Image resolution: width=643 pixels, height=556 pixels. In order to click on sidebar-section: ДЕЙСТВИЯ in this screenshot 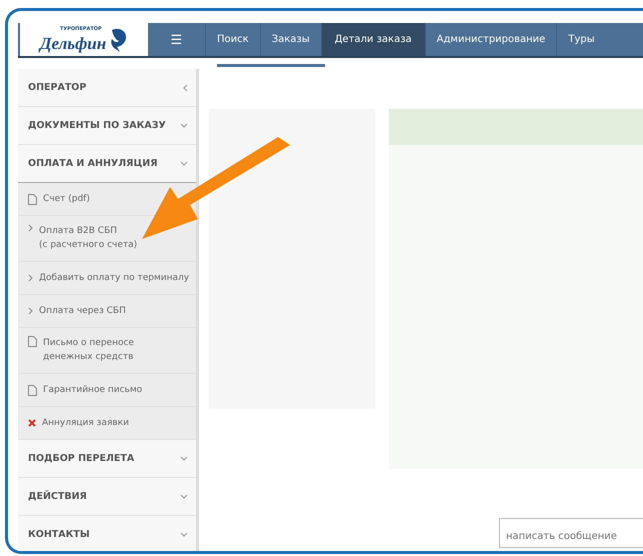, I will do `click(107, 497)`.